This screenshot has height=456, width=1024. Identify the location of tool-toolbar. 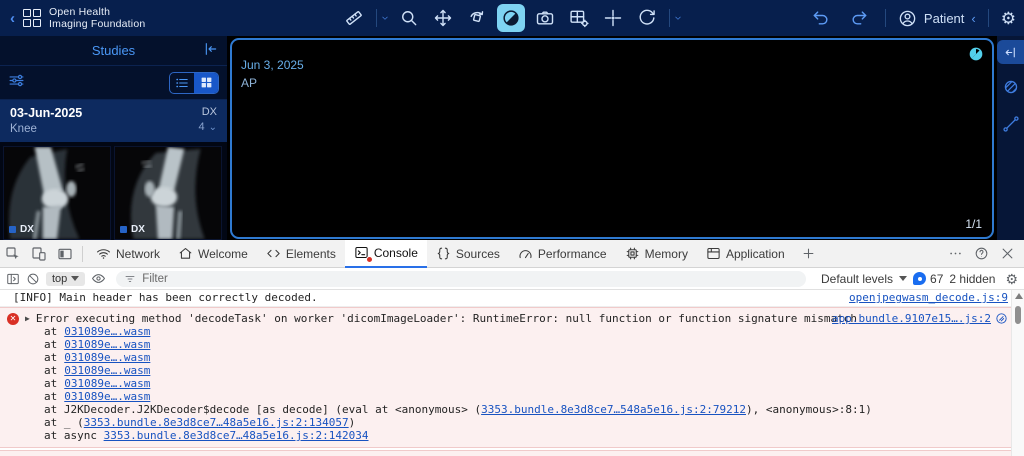
(511, 18).